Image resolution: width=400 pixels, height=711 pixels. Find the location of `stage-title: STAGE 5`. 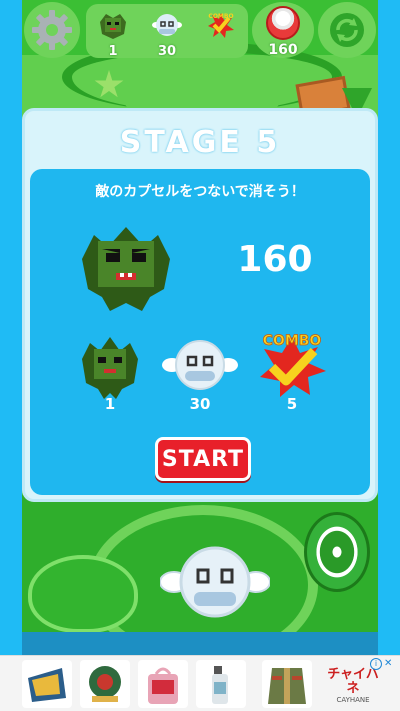

stage-title: STAGE 5 is located at coordinates (200, 142).